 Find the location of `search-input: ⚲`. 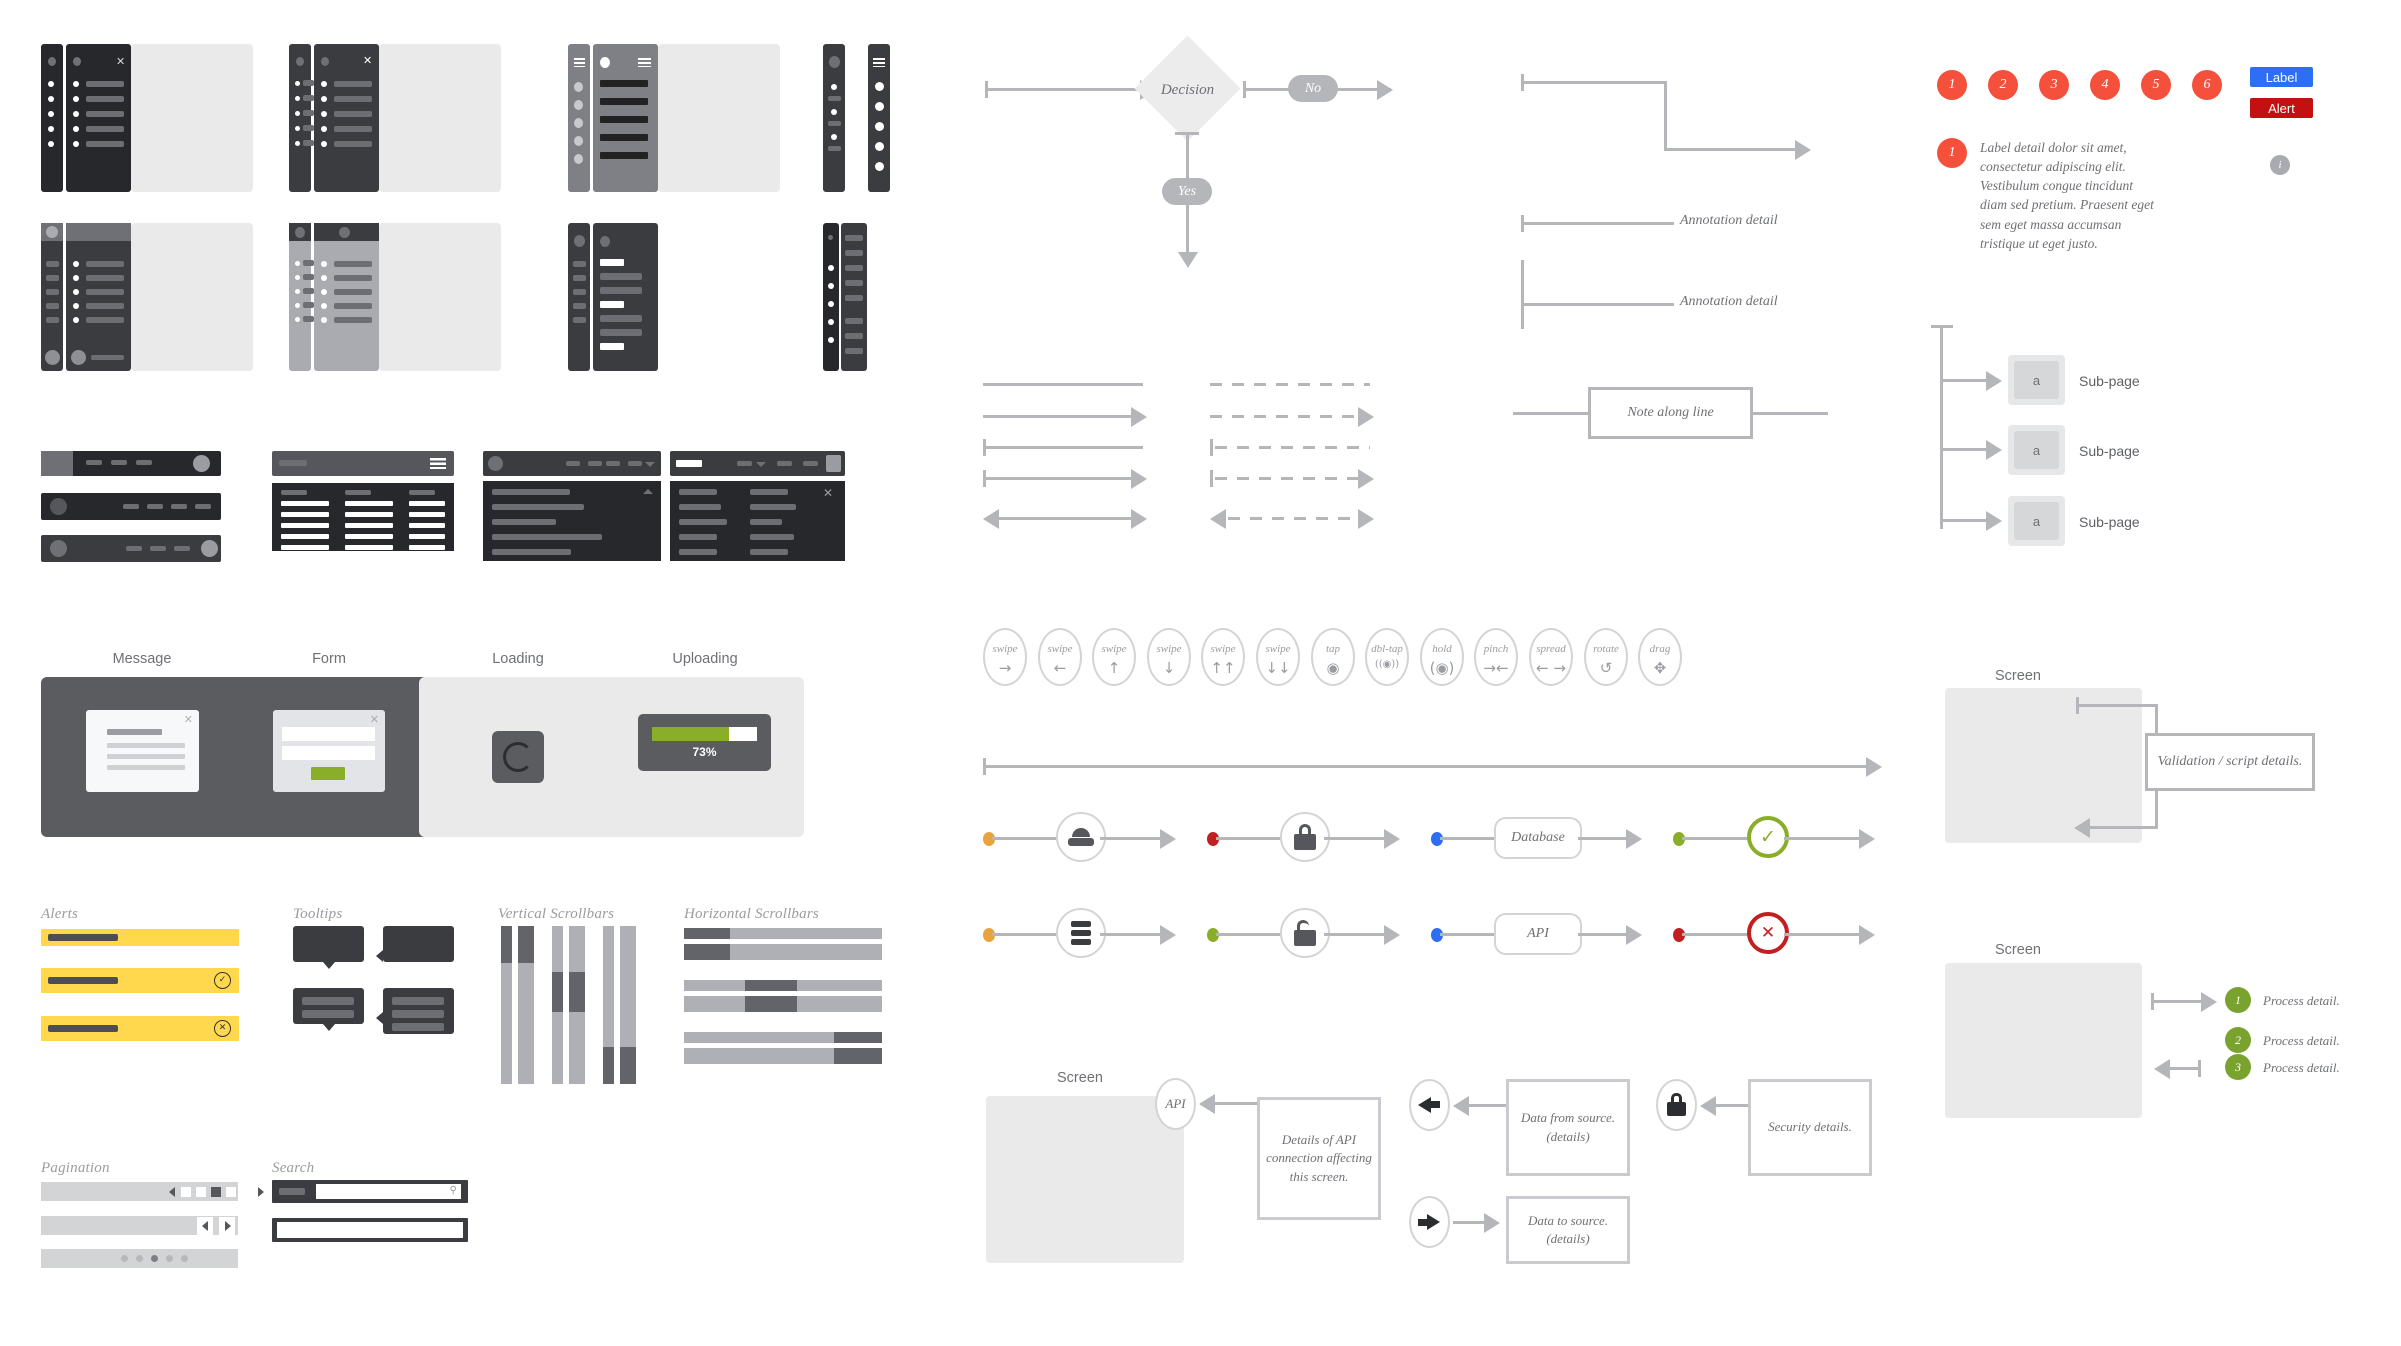

search-input: ⚲ is located at coordinates (388, 1191).